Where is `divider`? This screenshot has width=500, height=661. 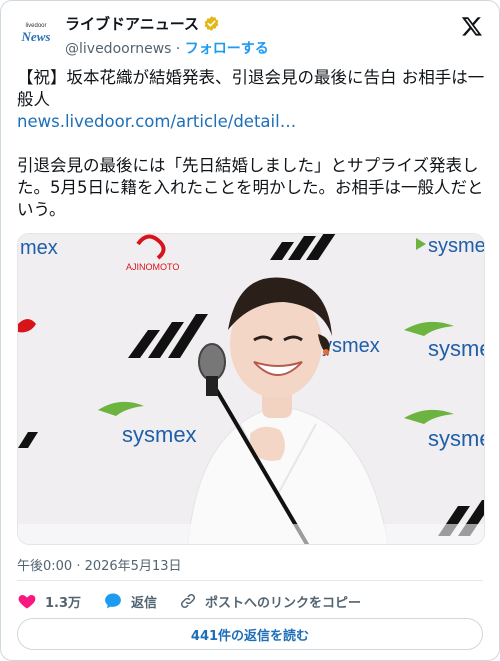
divider is located at coordinates (250, 580).